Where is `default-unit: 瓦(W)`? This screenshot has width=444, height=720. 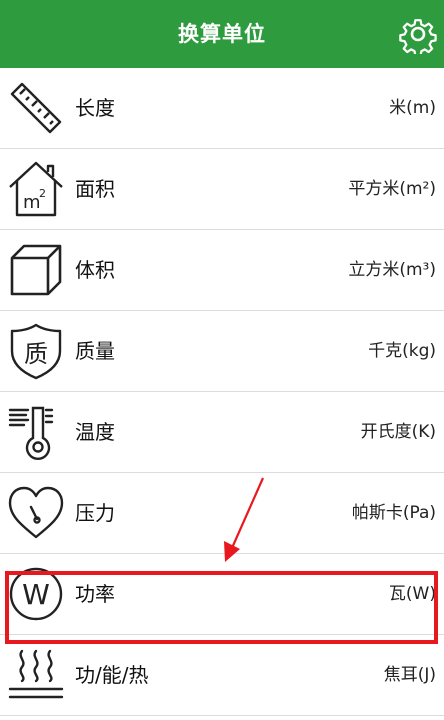
default-unit: 瓦(W) is located at coordinates (412, 594).